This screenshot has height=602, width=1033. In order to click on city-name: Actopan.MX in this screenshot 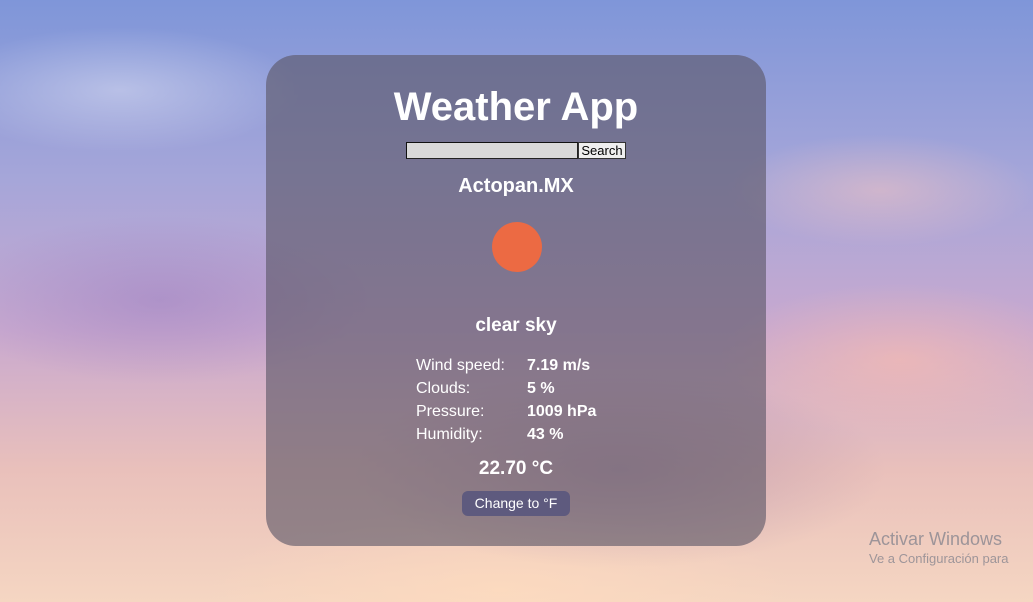, I will do `click(516, 186)`.